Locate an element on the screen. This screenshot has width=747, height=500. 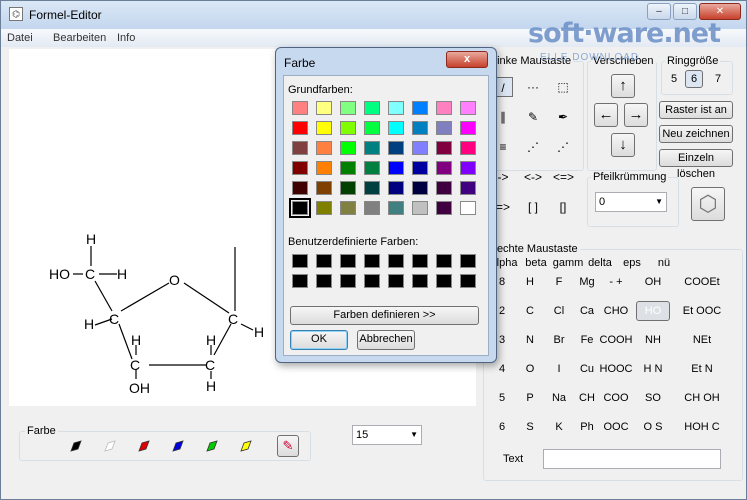
symbol-option: - + is located at coordinates (616, 282).